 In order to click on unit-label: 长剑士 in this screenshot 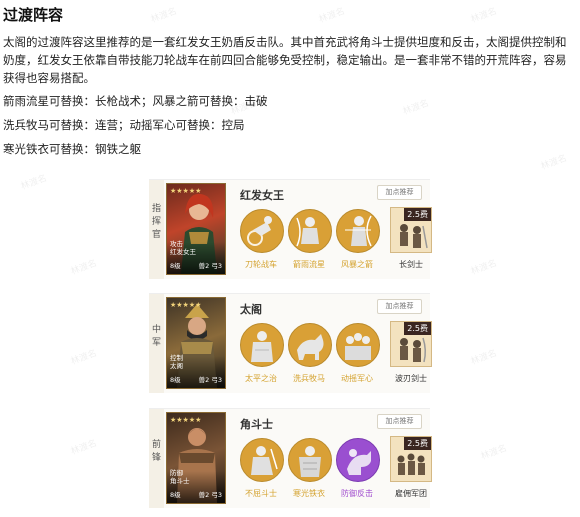, I will do `click(411, 264)`.